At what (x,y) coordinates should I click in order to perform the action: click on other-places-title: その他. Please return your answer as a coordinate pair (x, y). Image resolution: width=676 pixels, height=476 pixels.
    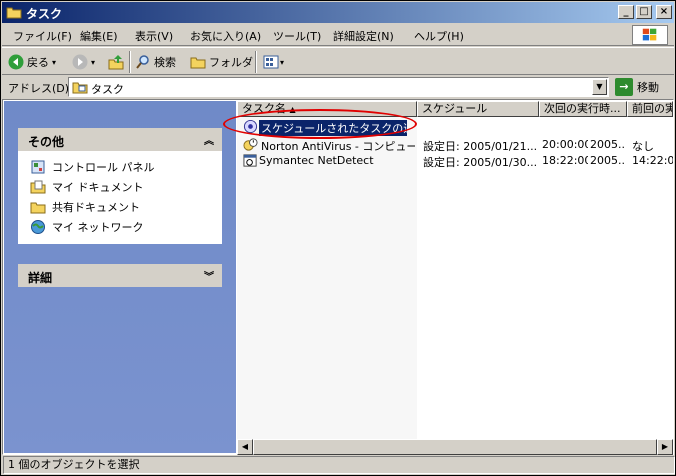
    Looking at the image, I should click on (46, 142).